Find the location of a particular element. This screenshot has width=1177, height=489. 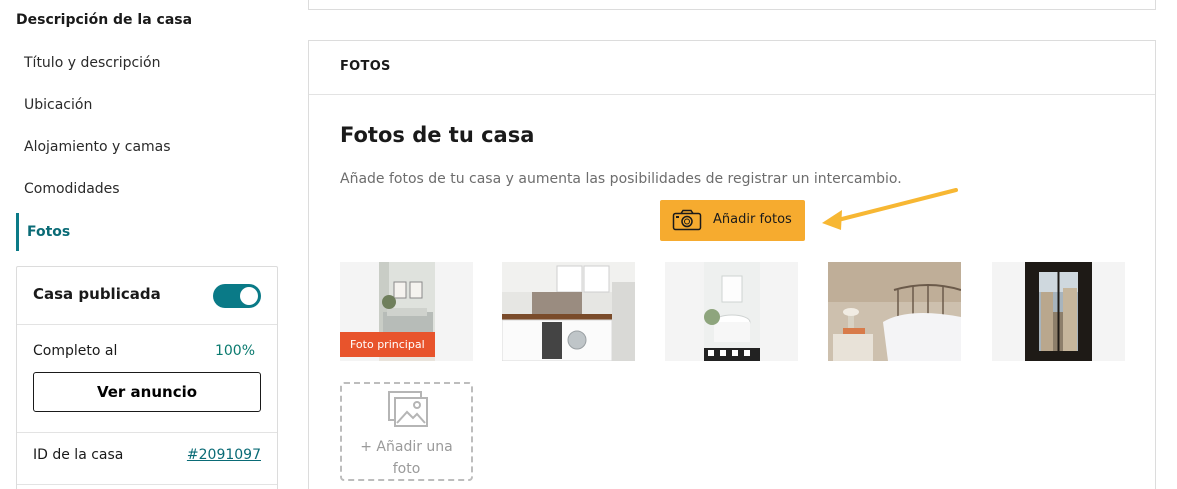

published-row: Casa publicada is located at coordinates (147, 296).